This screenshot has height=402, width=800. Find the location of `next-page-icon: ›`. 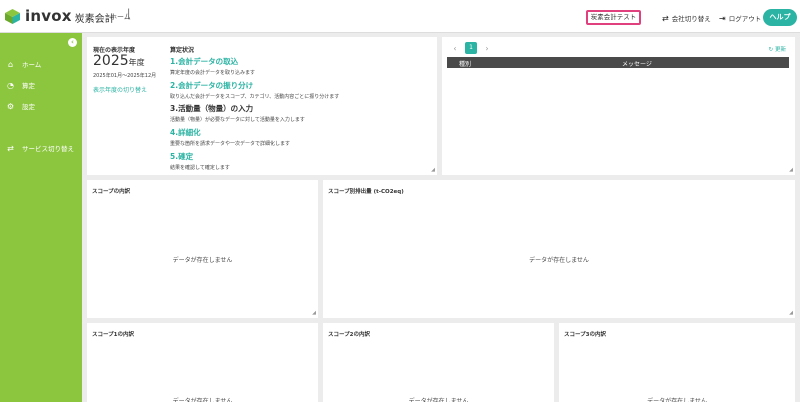

next-page-icon: › is located at coordinates (487, 48).